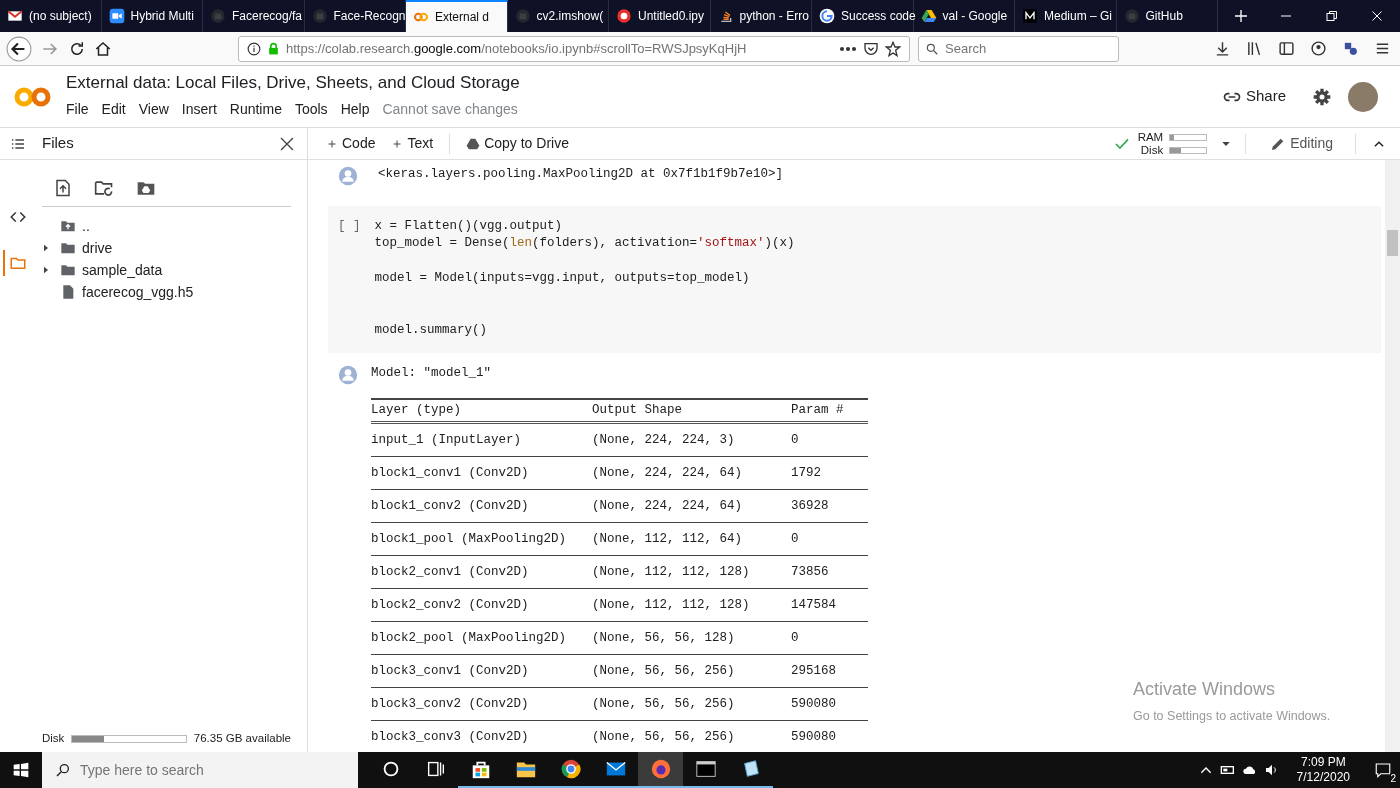 This screenshot has height=788, width=1400. Describe the element at coordinates (103, 48) in the screenshot. I see `home-icon` at that location.